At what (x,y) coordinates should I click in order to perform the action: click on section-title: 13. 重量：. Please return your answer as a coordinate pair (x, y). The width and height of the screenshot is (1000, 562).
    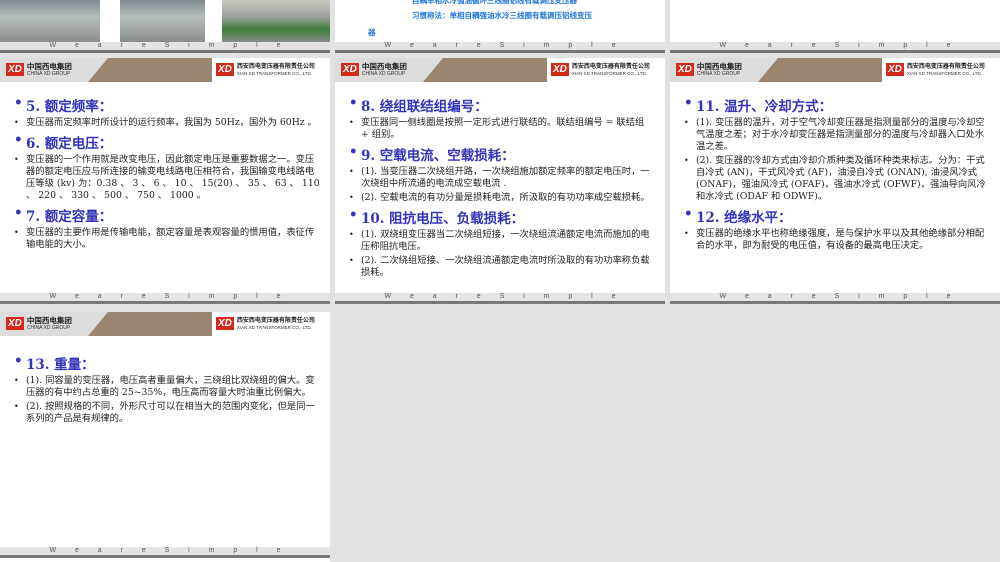
    Looking at the image, I should click on (166, 363).